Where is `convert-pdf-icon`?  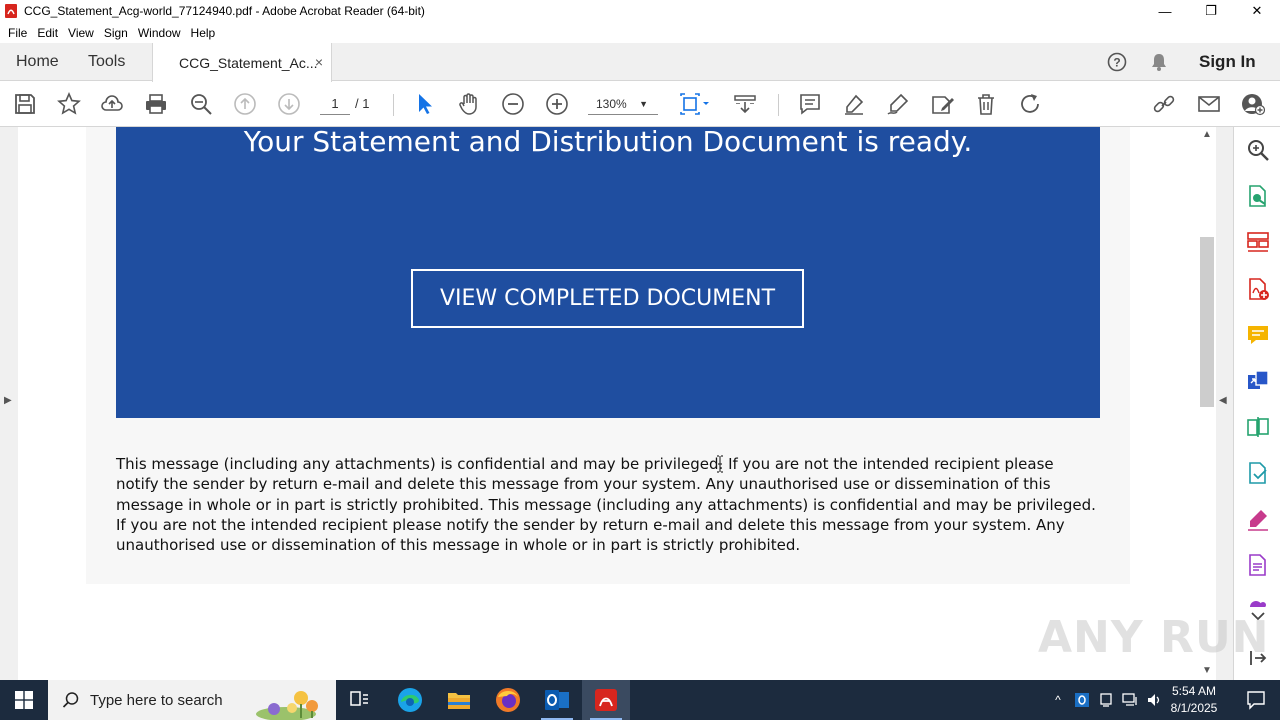
convert-pdf-icon is located at coordinates (1258, 381).